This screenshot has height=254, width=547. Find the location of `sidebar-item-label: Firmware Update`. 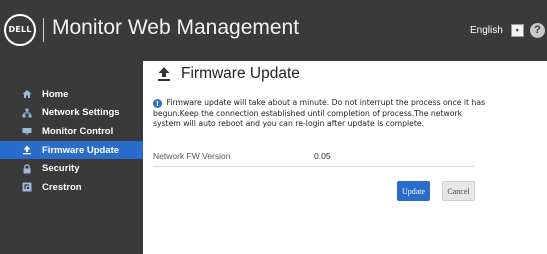

sidebar-item-label: Firmware Update is located at coordinates (81, 150).